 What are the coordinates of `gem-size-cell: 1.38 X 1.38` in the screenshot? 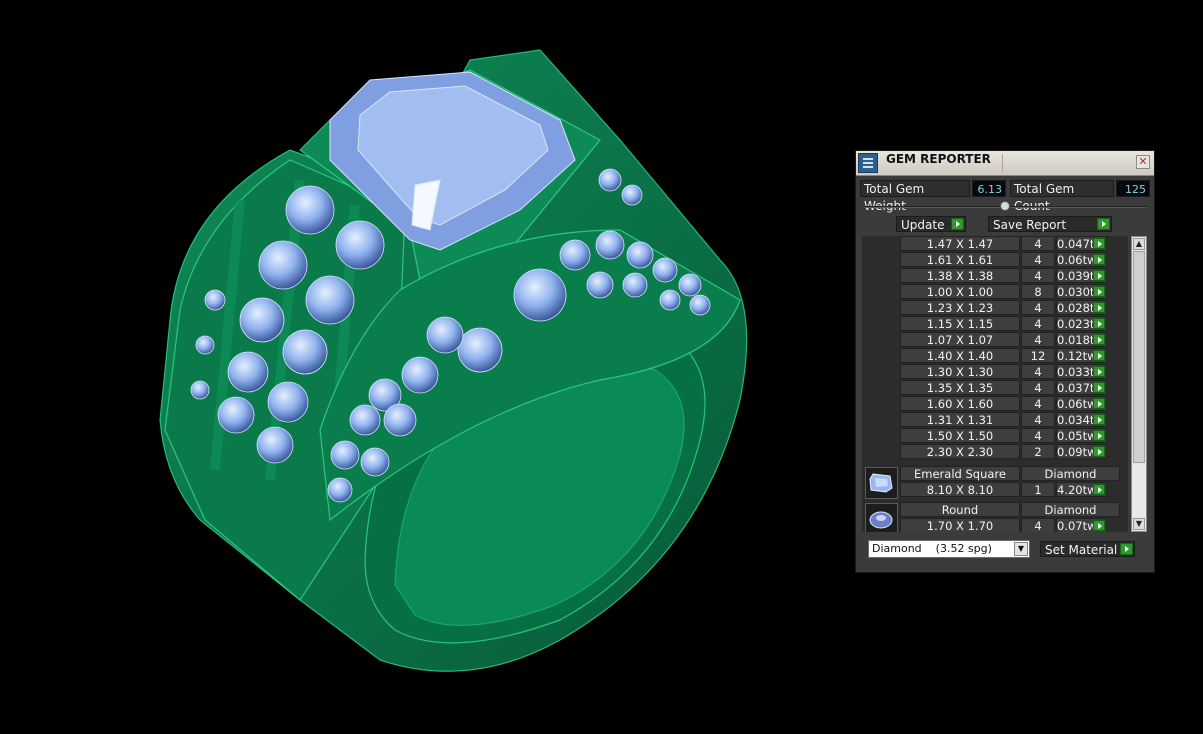 It's located at (960, 275).